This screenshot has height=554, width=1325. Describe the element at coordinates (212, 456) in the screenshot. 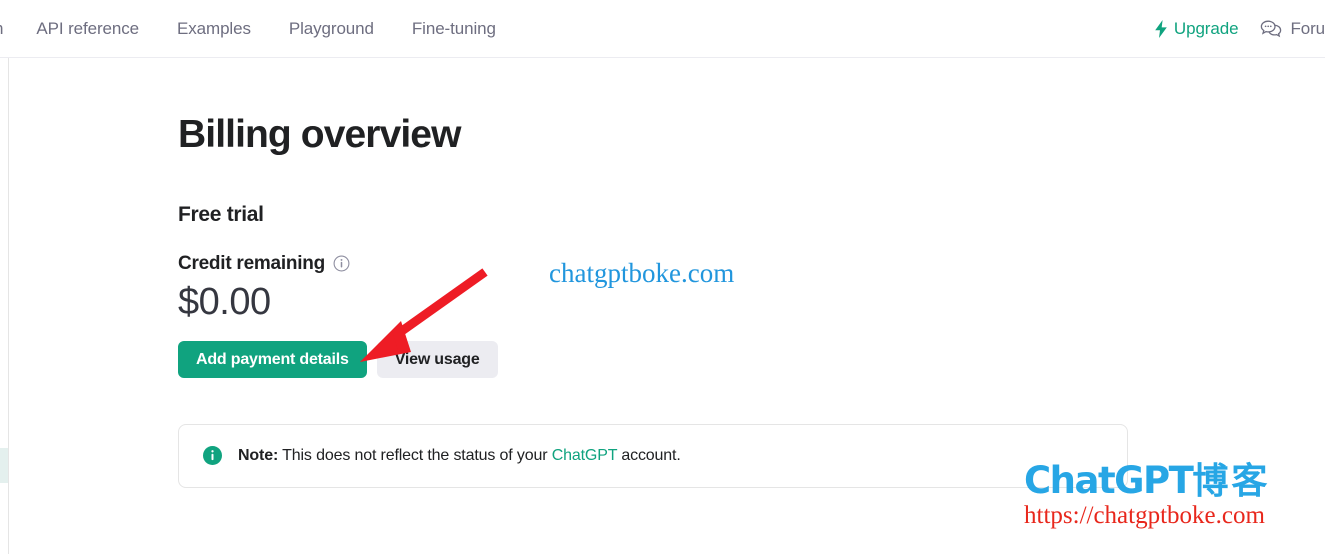

I see `info-circle-filled-icon` at that location.